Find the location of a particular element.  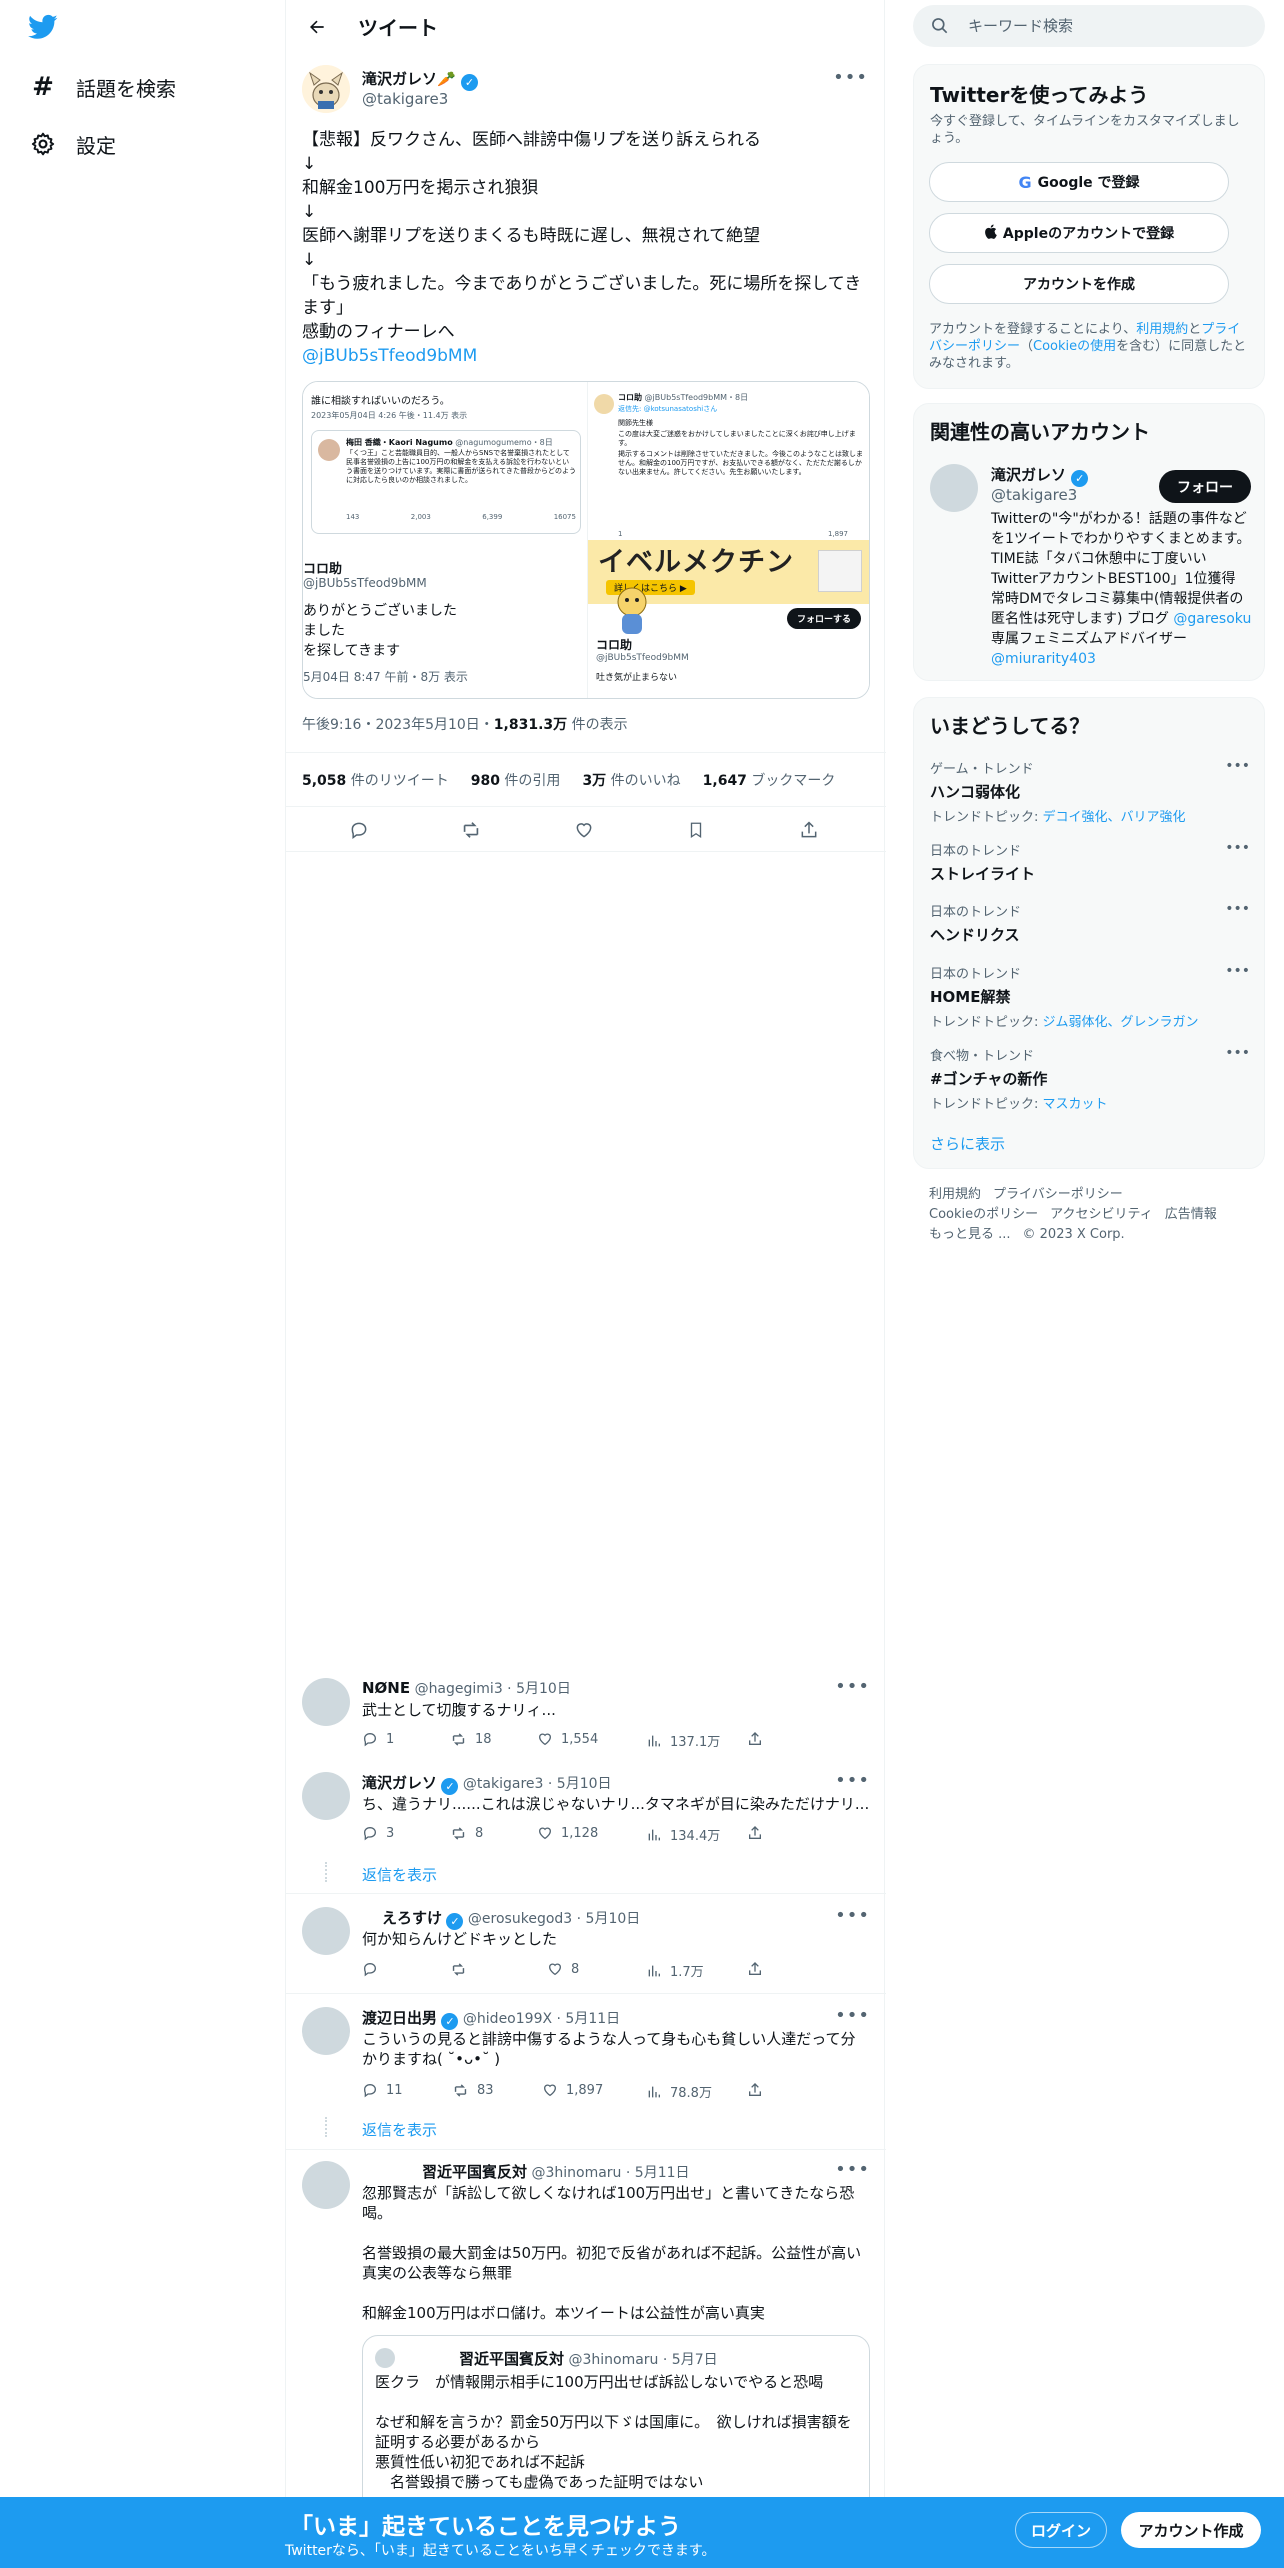

trend-item: 食べ物・トレンド #ゴンチャの新作 トレンドトピック: マスカット ••• is located at coordinates (1090, 1078).